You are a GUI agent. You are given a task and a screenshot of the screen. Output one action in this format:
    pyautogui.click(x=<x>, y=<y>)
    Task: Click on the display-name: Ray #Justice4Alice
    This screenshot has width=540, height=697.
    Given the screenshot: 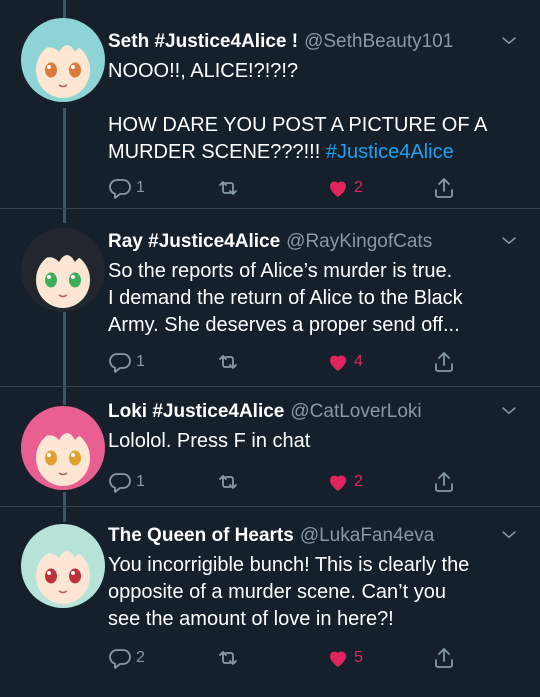 What is the action you would take?
    pyautogui.click(x=194, y=241)
    